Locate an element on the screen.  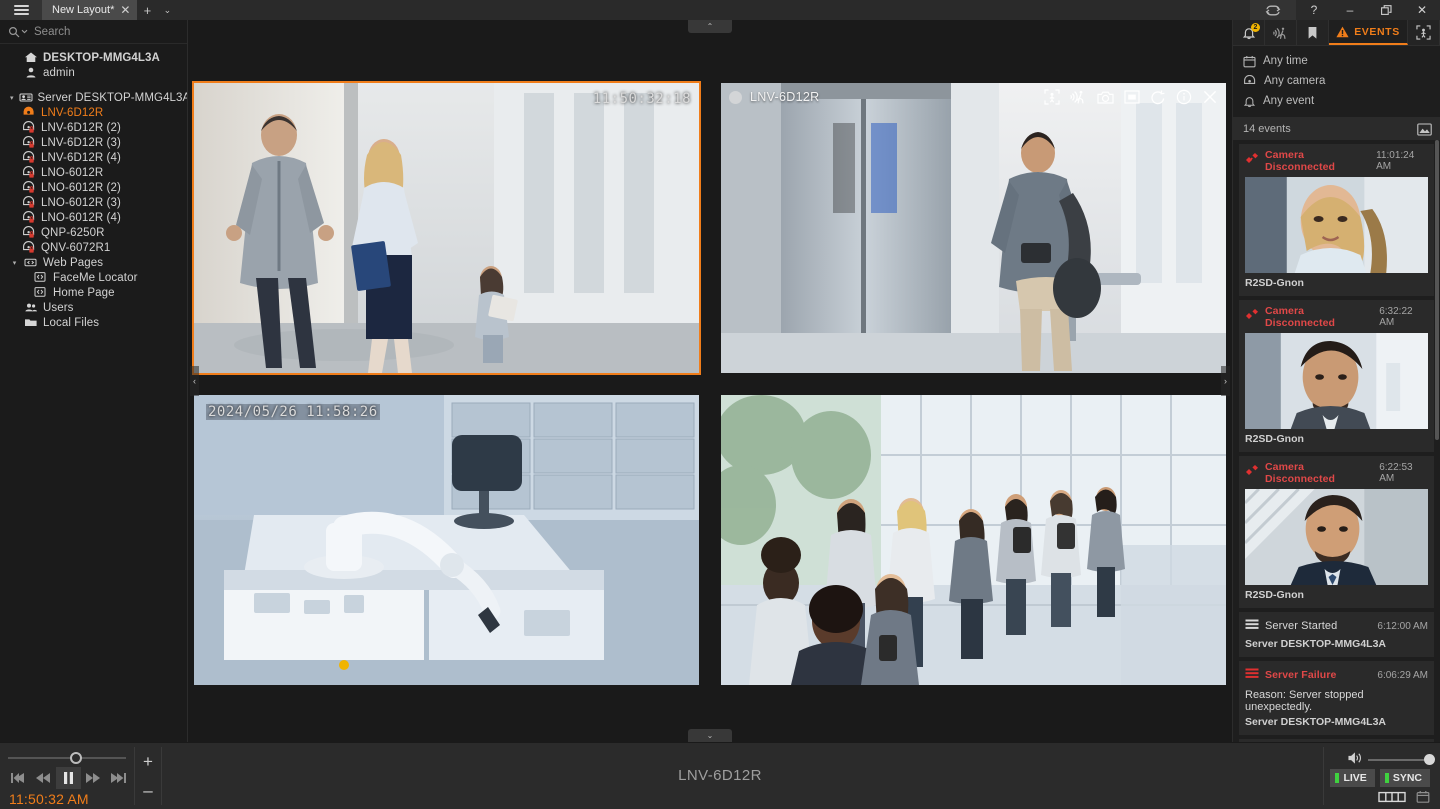
events-count-label: 14 events is located at coordinates (1267, 129).